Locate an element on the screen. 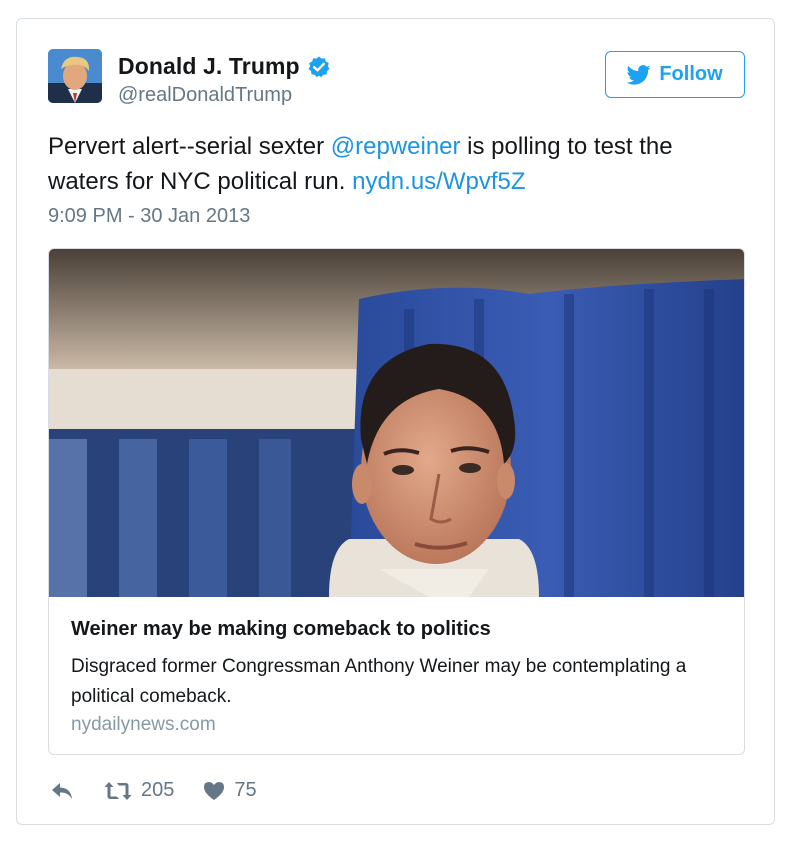 The width and height of the screenshot is (799, 848). twitter-bird-icon is located at coordinates (639, 74).